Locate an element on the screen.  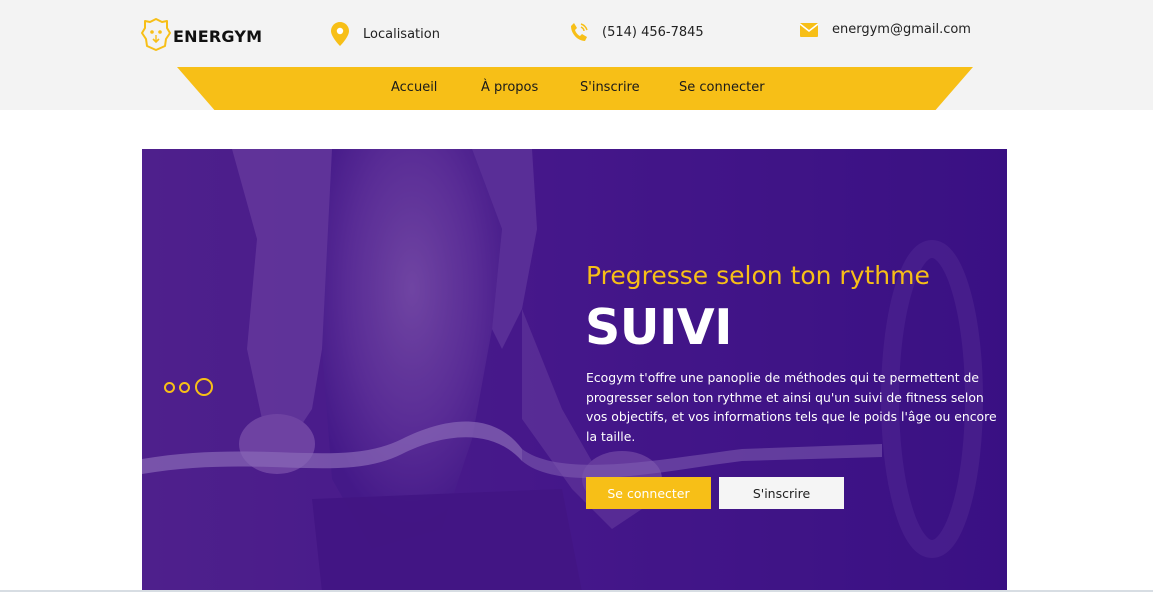
sinscrire-button: S'inscrire is located at coordinates (781, 493).